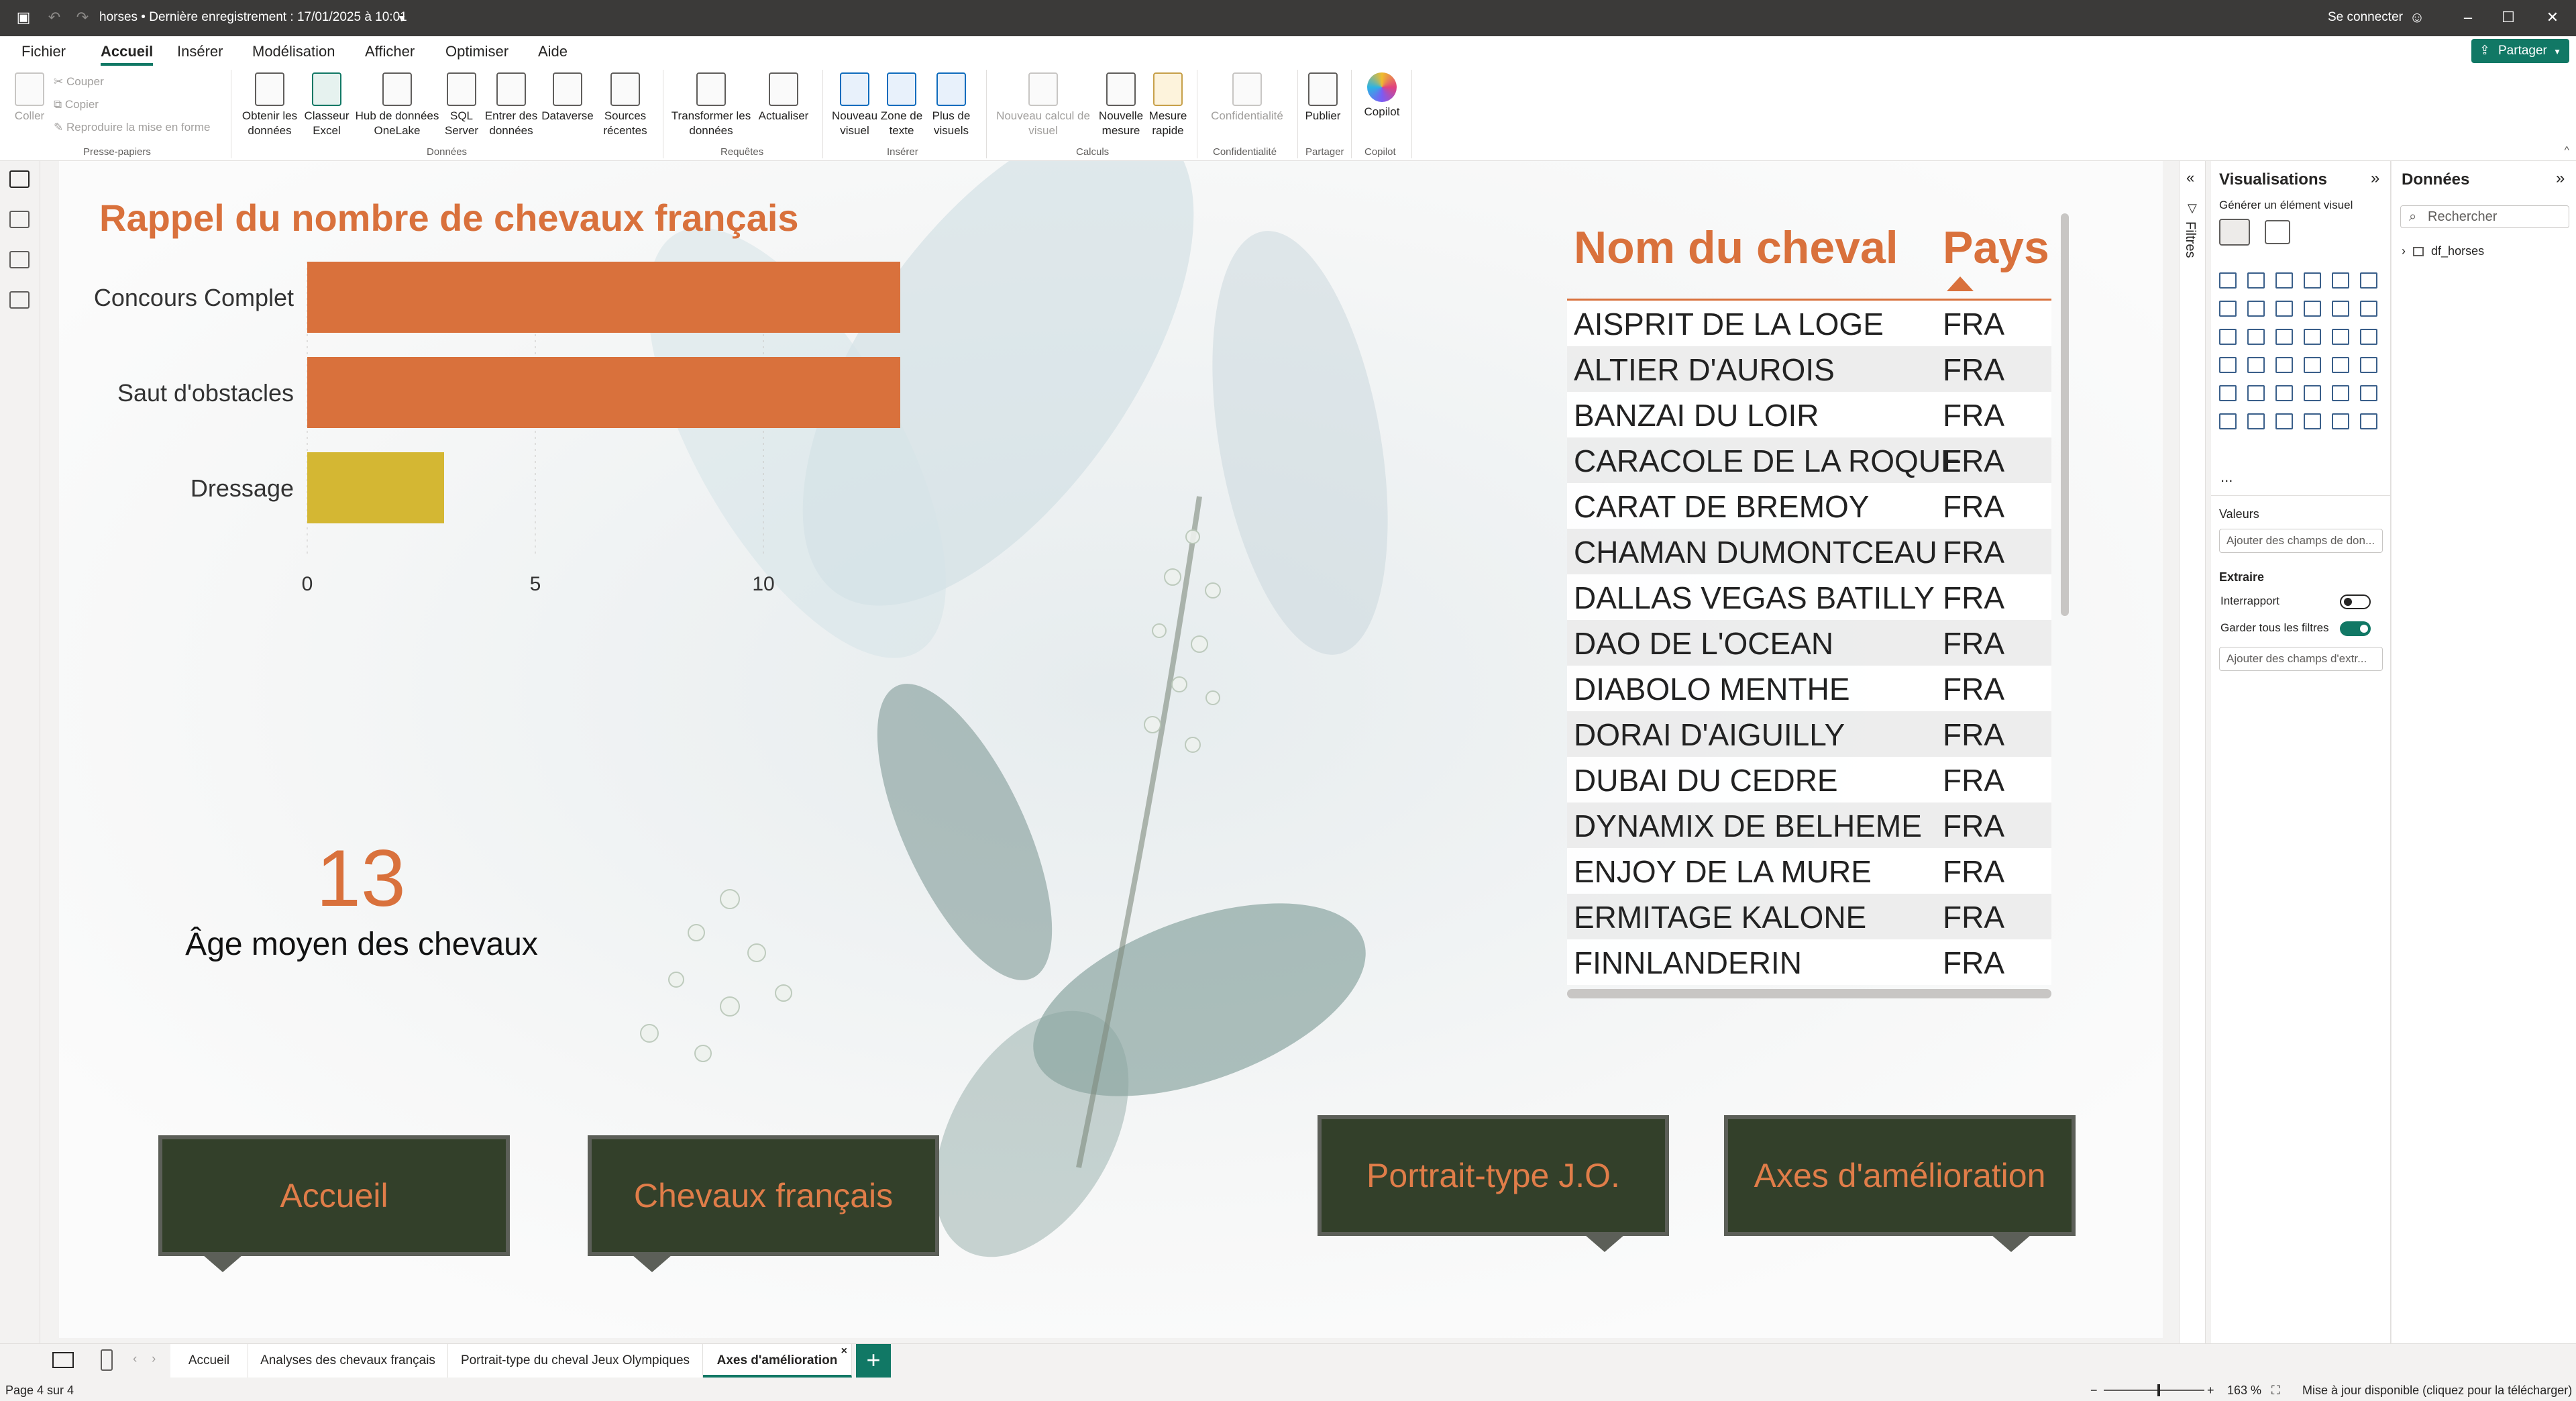  I want to click on nav-button-accueil: Accueil, so click(334, 1203).